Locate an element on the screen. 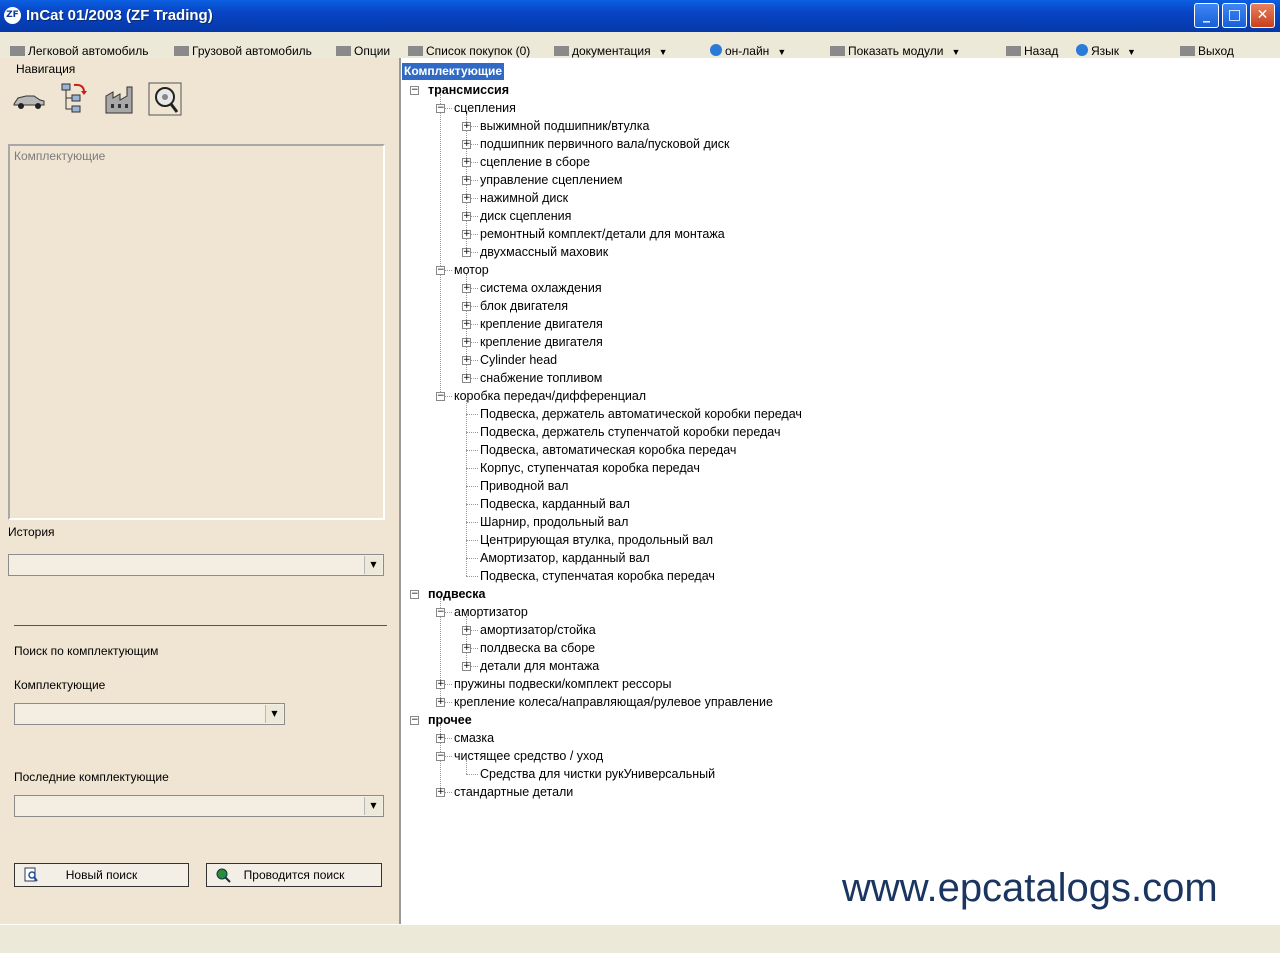 This screenshot has height=953, width=1280. tree-node: снабжение топливом is located at coordinates (541, 378).